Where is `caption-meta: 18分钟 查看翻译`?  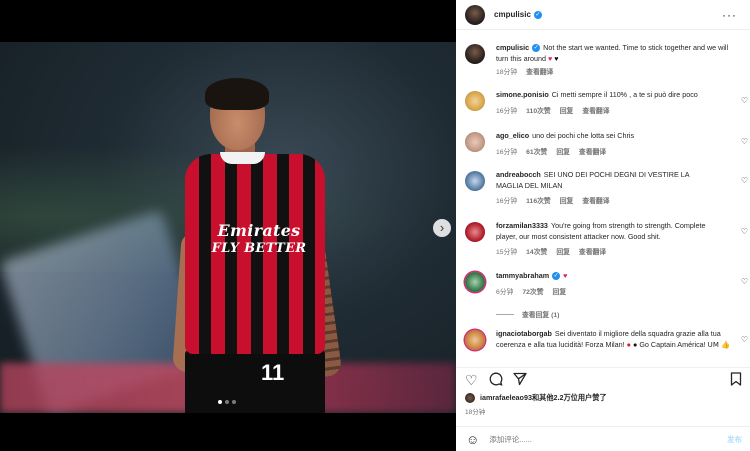
caption-meta: 18分钟 查看翻译 is located at coordinates (613, 73).